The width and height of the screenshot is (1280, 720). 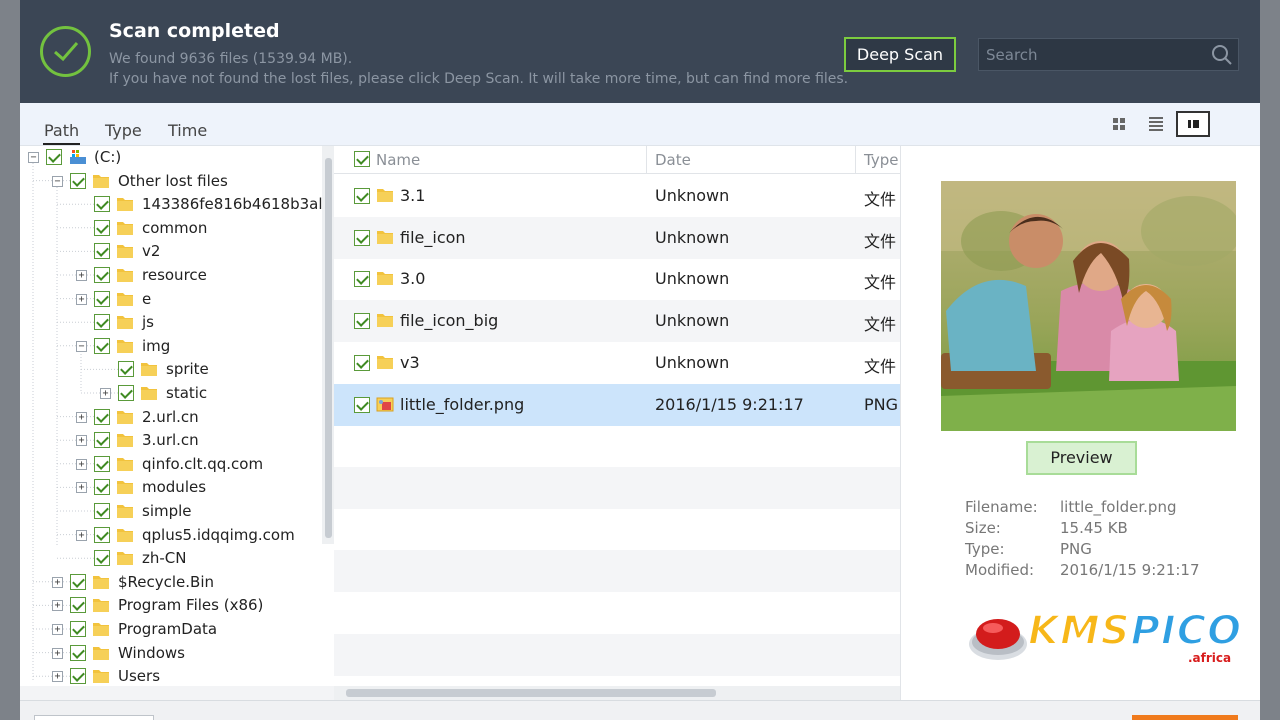 I want to click on select-all-checkbox, so click(x=362, y=159).